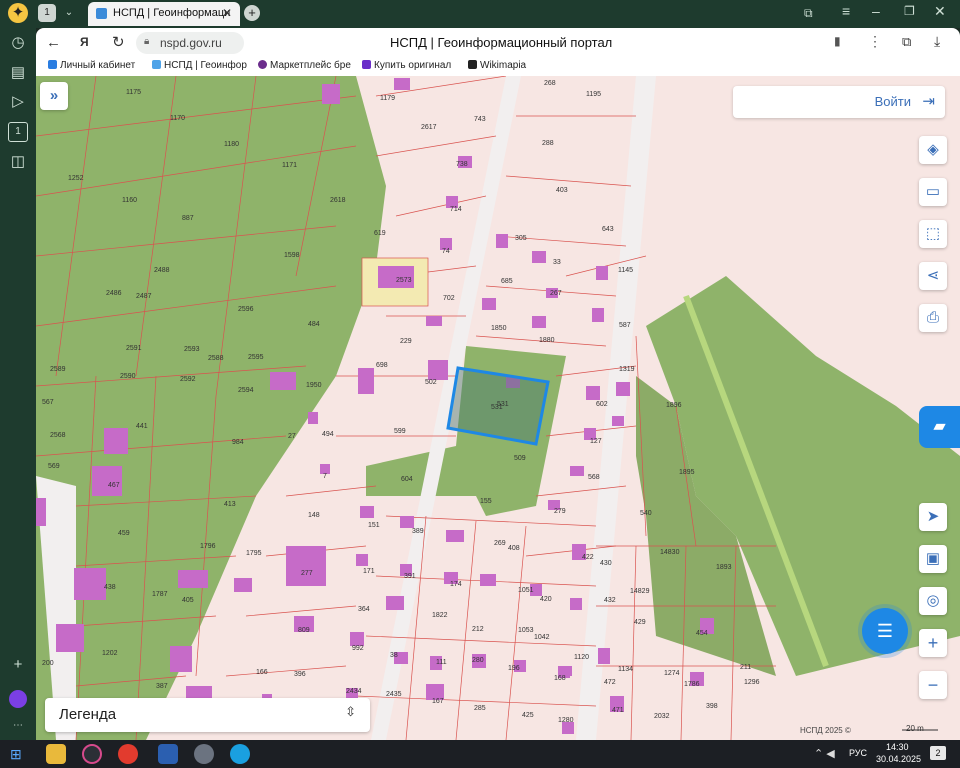 The image size is (960, 768). What do you see at coordinates (54, 466) in the screenshot?
I see `parcel-number-569: 569` at bounding box center [54, 466].